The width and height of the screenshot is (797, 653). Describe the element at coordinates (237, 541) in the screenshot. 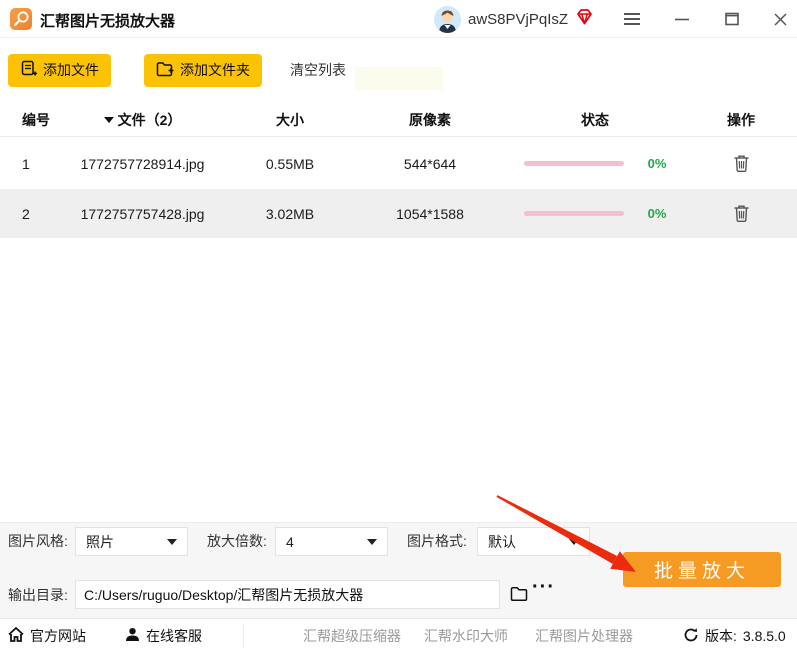

I see `factor-label: 放大倍数:` at that location.